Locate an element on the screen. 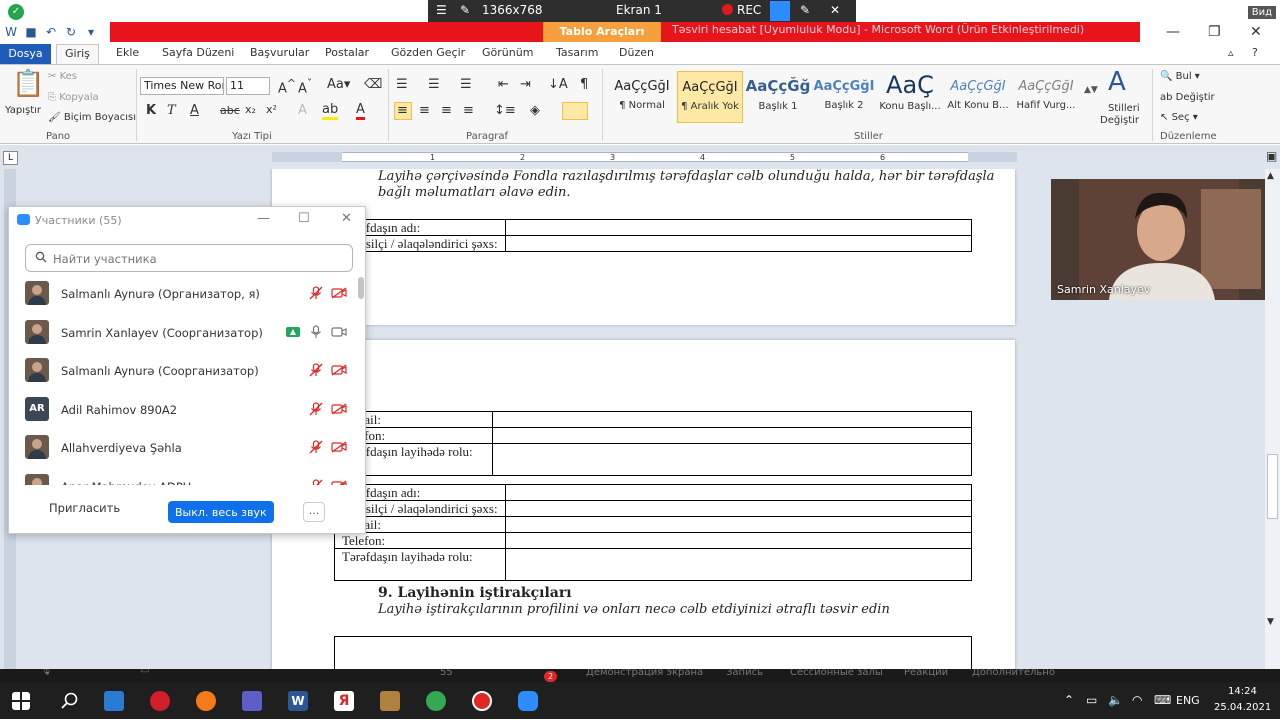 The image size is (1280, 719). line-spacing-icon: ↕≡ is located at coordinates (505, 110).